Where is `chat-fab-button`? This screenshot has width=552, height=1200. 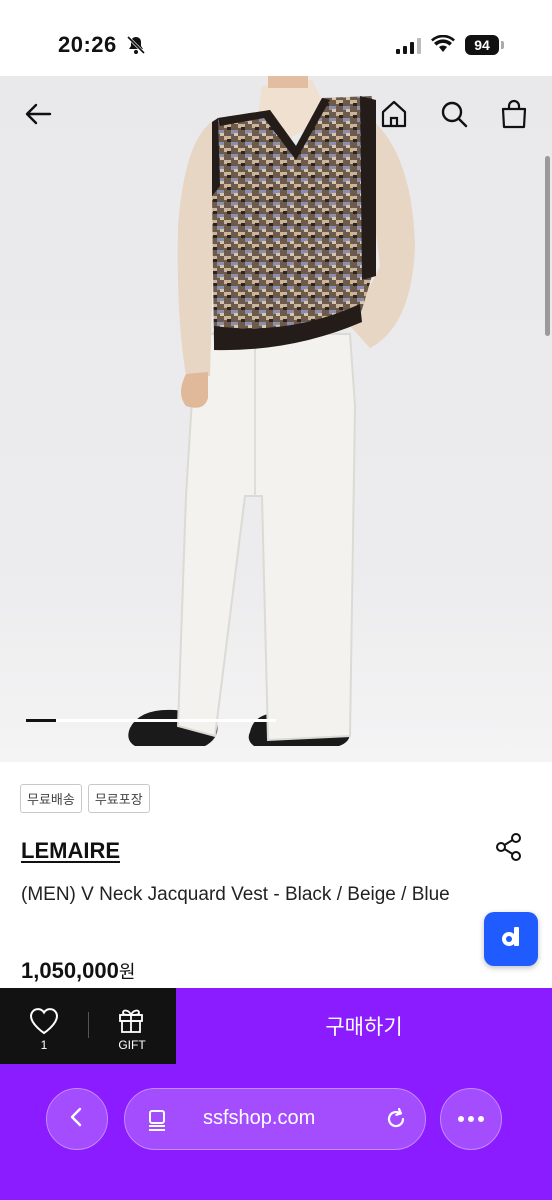
chat-fab-button is located at coordinates (511, 939).